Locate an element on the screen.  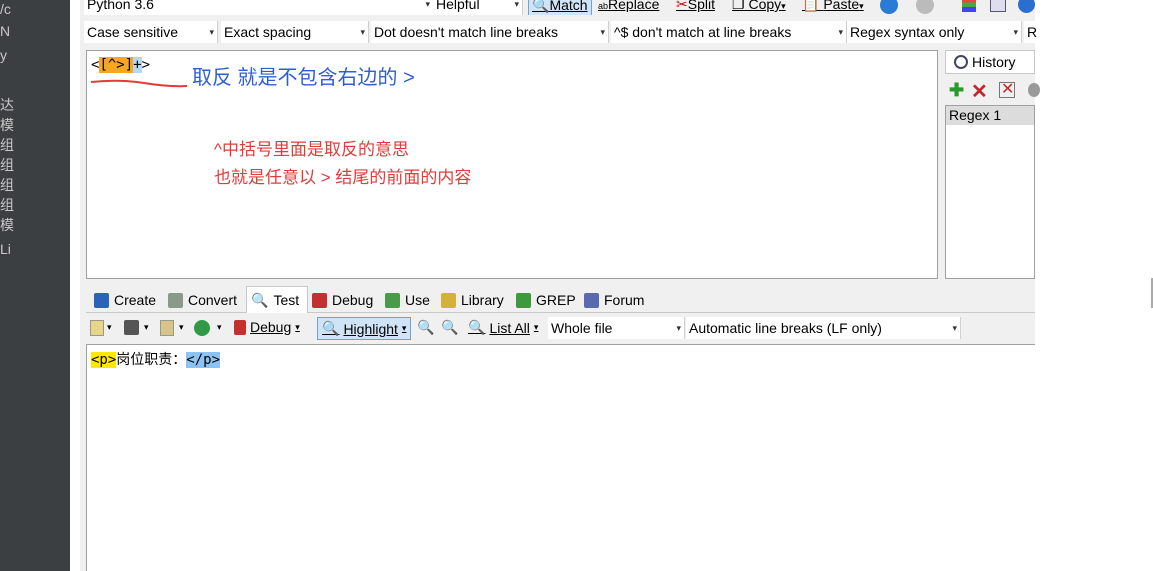
strip-char: y is located at coordinates (3, 55).